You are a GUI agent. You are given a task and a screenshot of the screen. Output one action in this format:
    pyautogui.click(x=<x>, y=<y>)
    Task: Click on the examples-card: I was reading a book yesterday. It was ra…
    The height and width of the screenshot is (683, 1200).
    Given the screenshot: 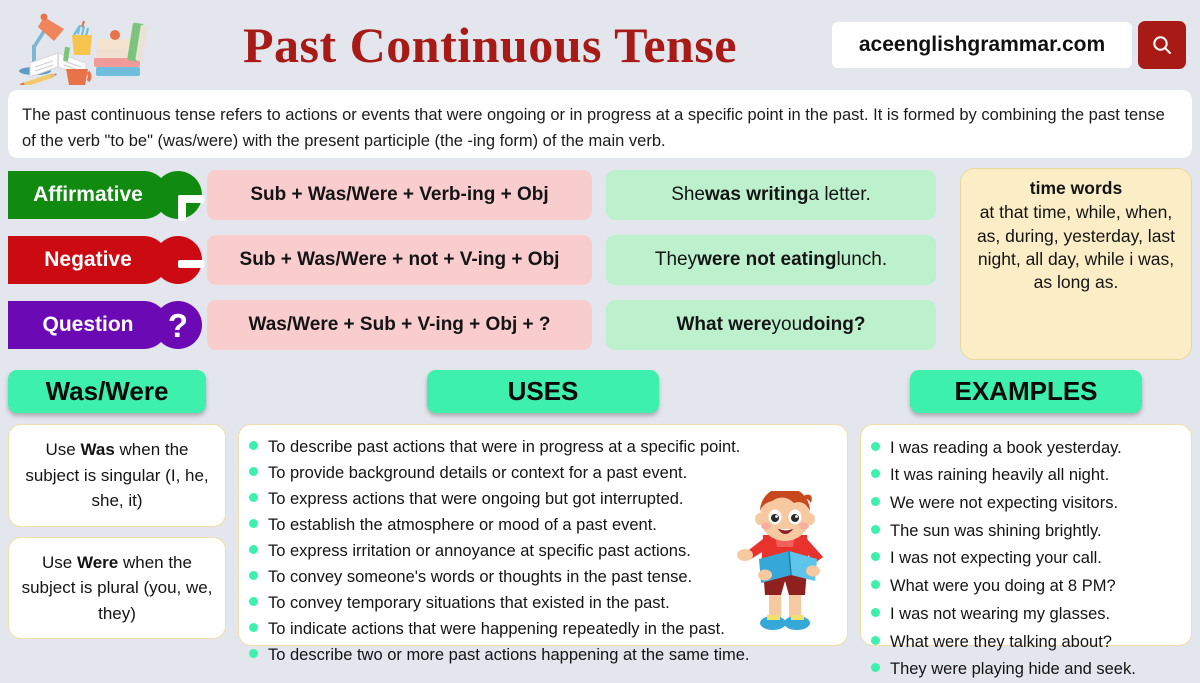 What is the action you would take?
    pyautogui.click(x=1026, y=551)
    